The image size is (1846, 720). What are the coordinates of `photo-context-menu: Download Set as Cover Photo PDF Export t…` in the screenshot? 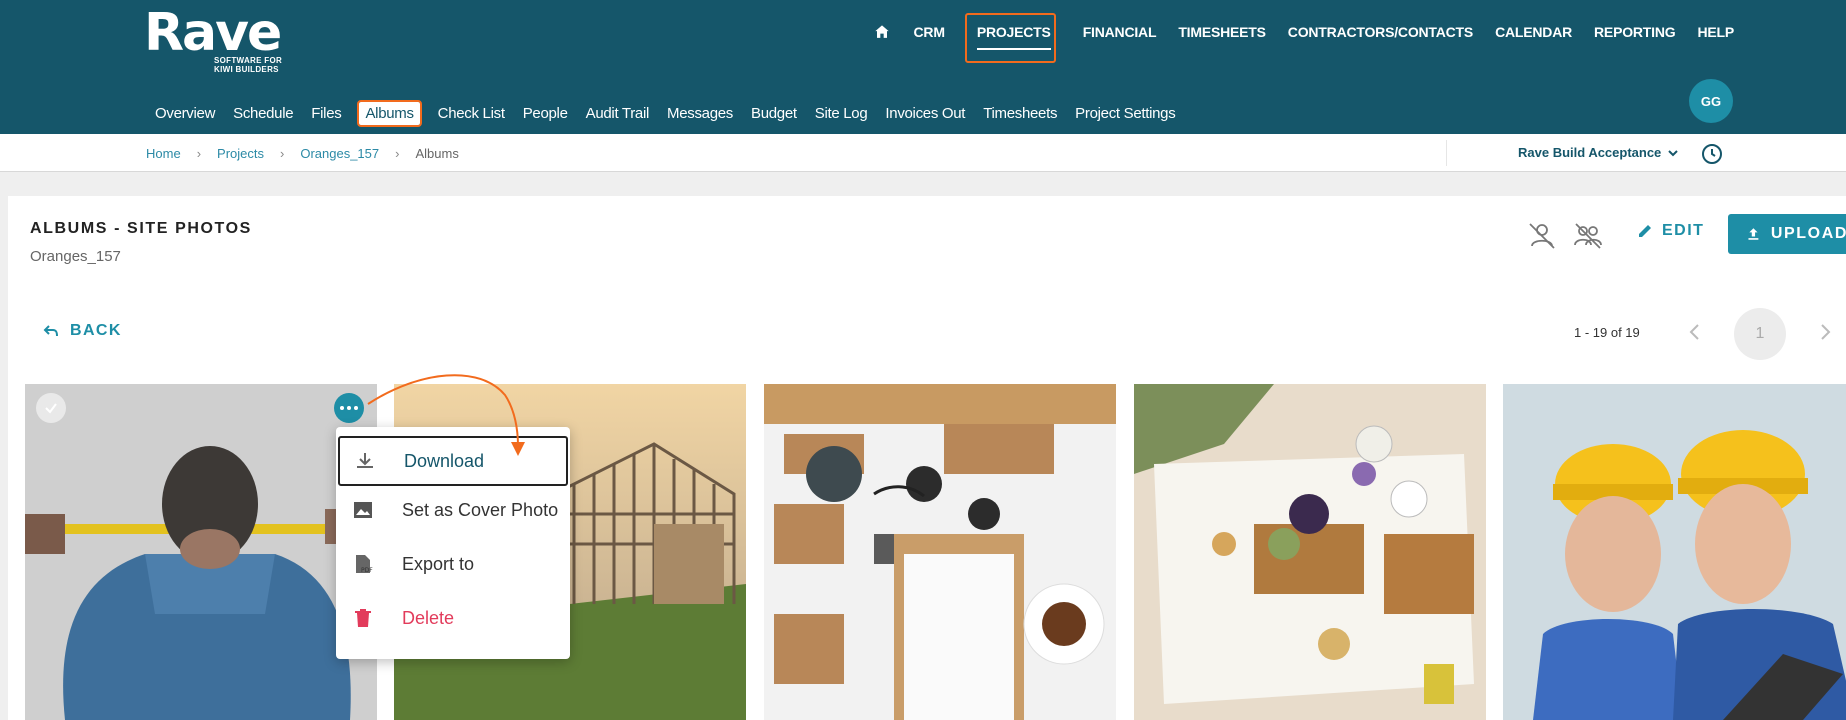 It's located at (453, 543).